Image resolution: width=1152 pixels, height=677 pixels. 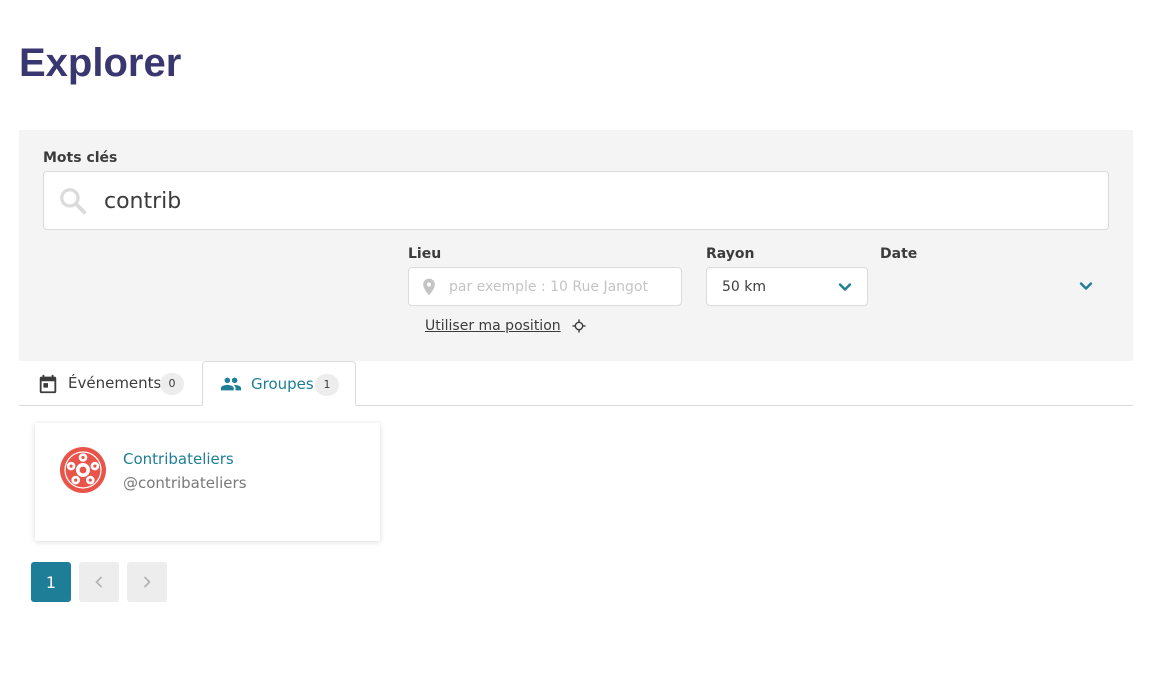 What do you see at coordinates (899, 254) in the screenshot?
I see `date-label: Date` at bounding box center [899, 254].